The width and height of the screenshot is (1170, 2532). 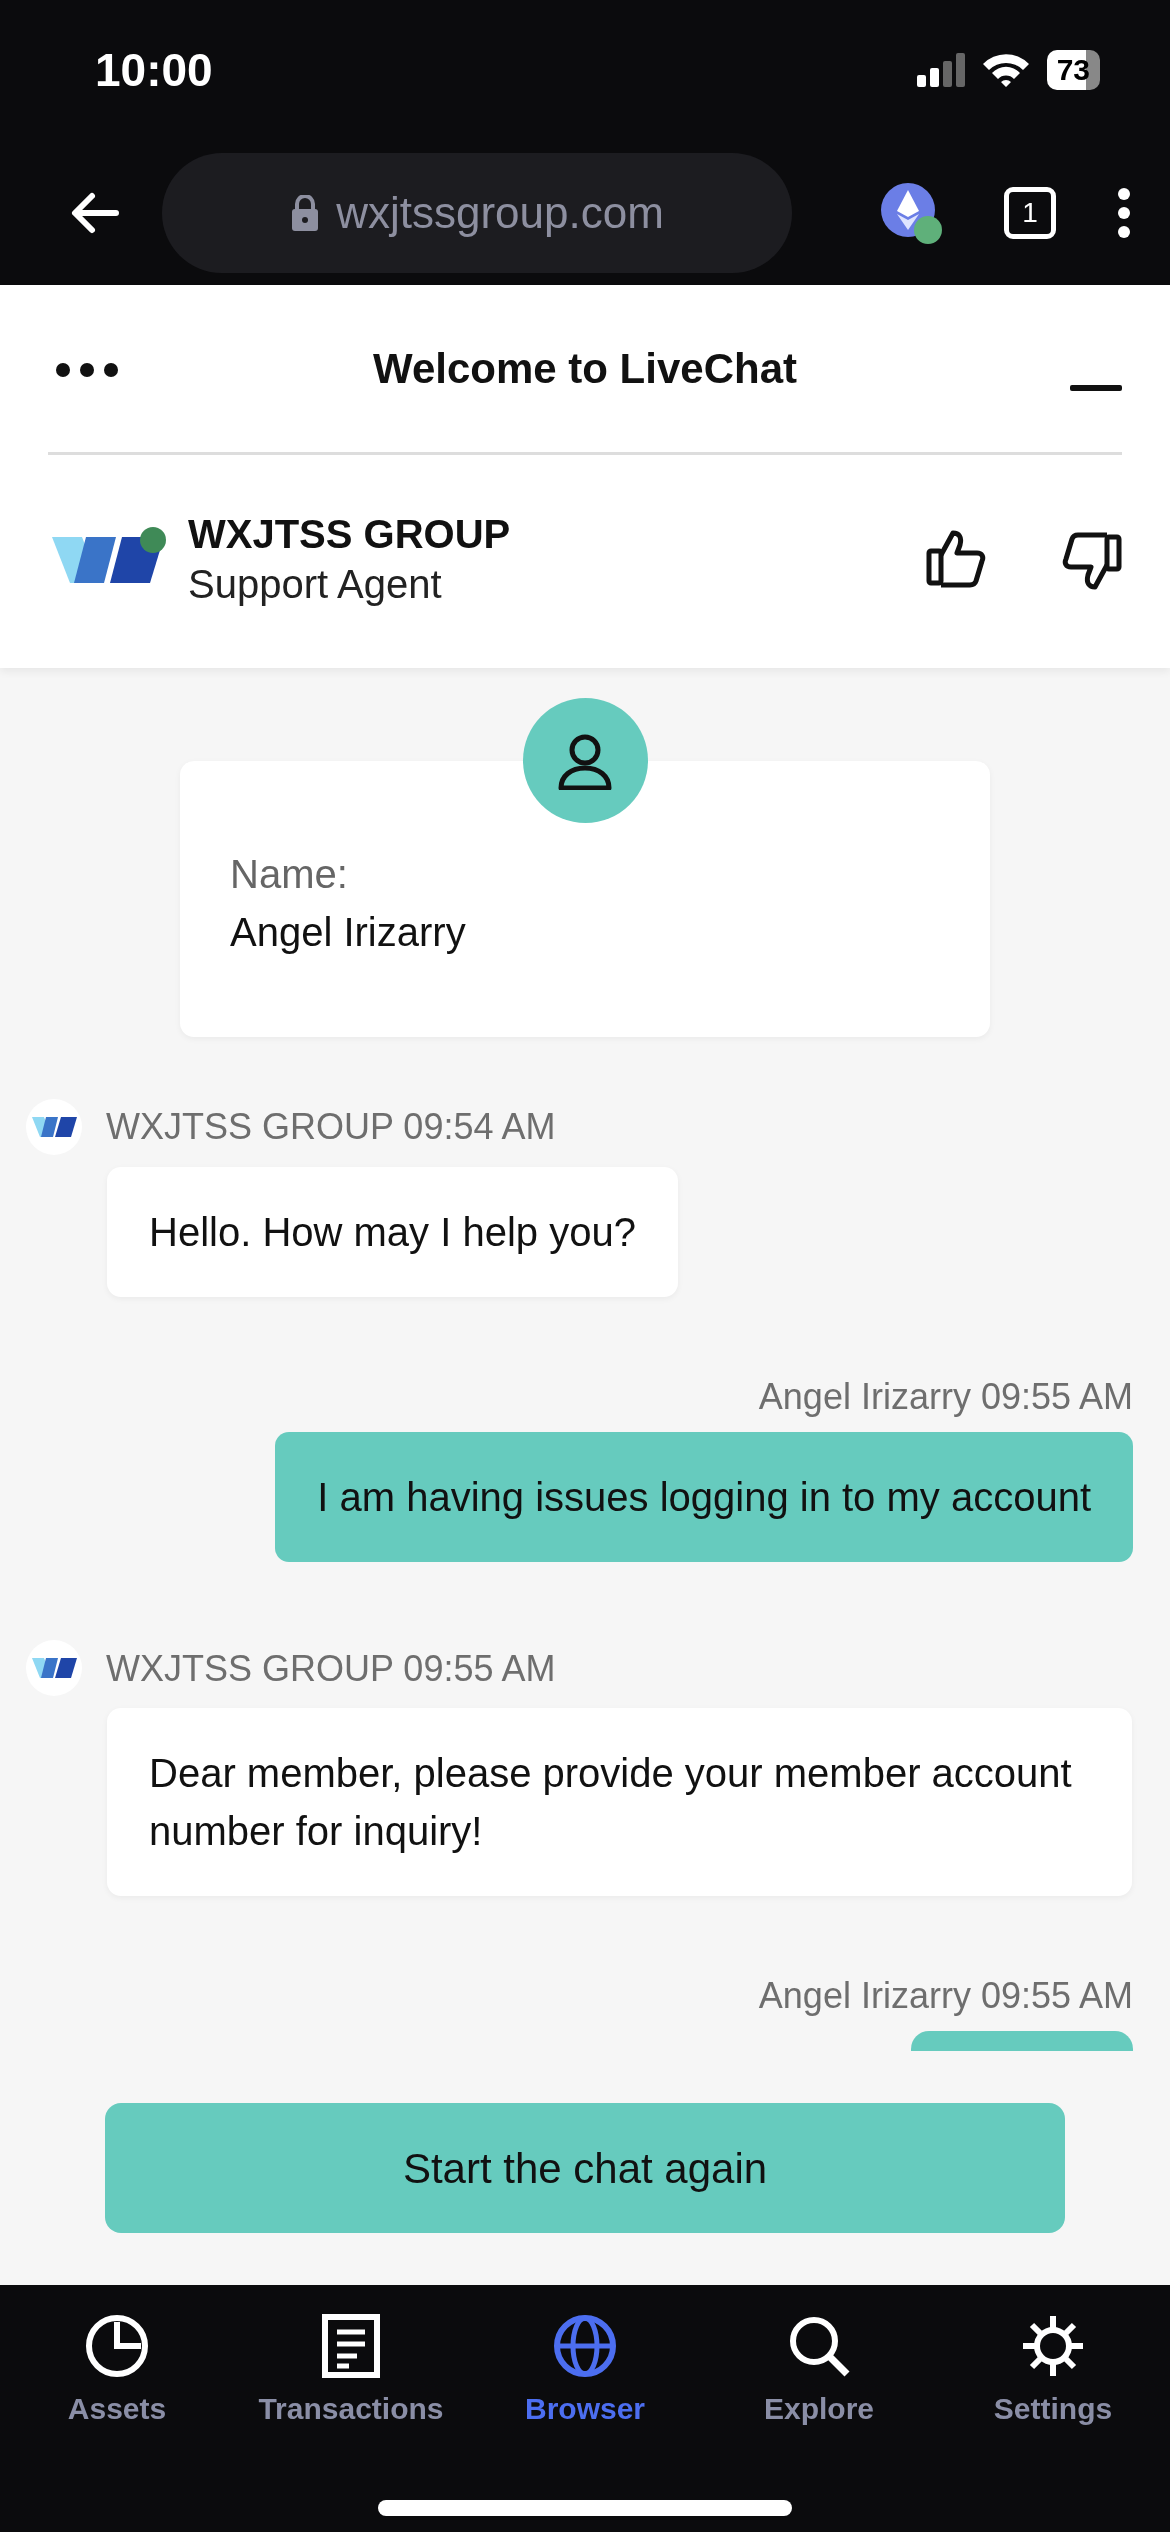 I want to click on search-icon, so click(x=819, y=2346).